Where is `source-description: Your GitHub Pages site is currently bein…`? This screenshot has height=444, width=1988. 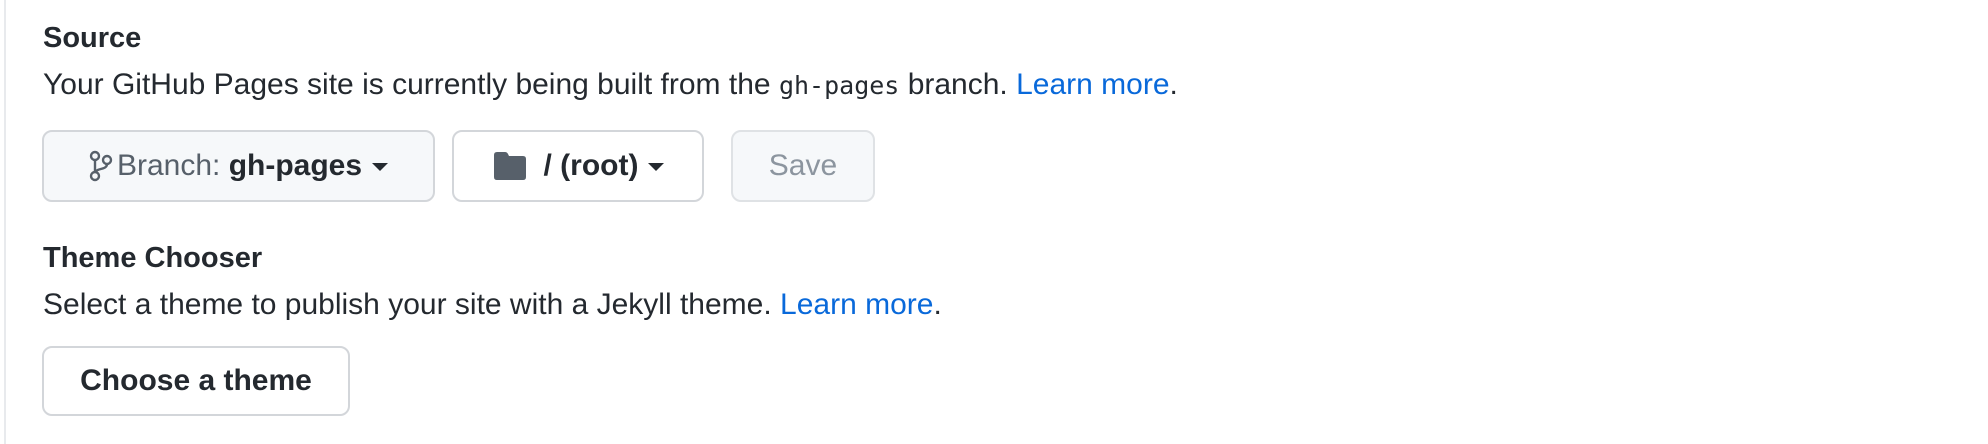
source-description: Your GitHub Pages site is currently bein… is located at coordinates (610, 85).